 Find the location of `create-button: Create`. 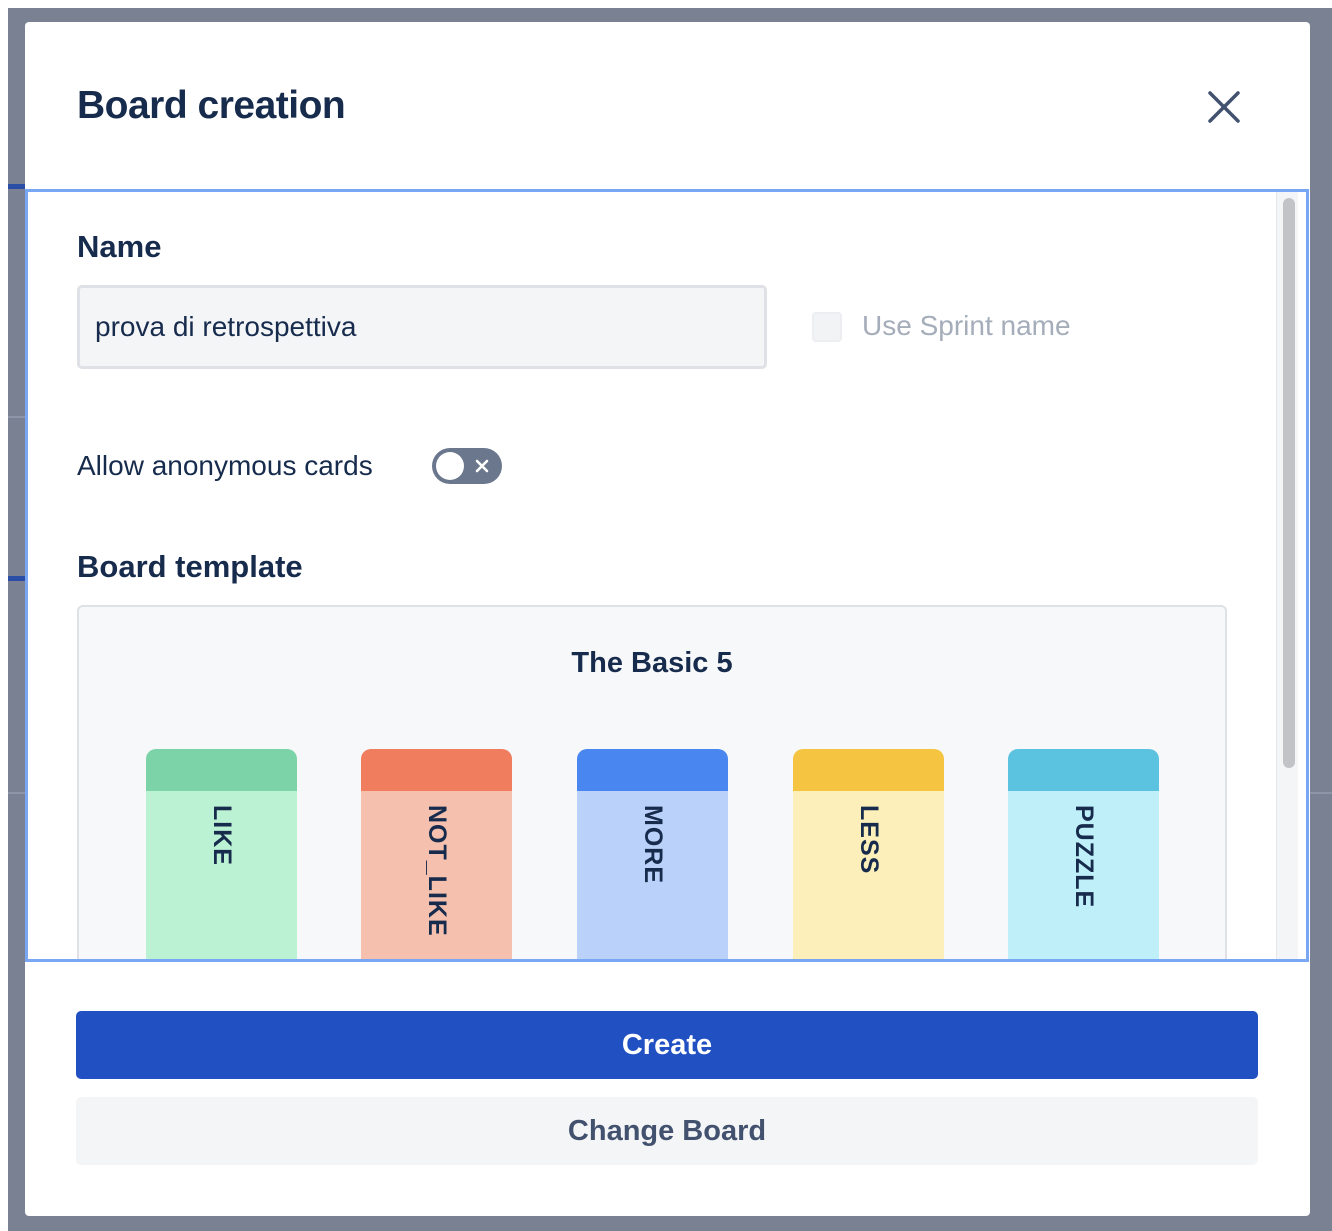

create-button: Create is located at coordinates (667, 1045).